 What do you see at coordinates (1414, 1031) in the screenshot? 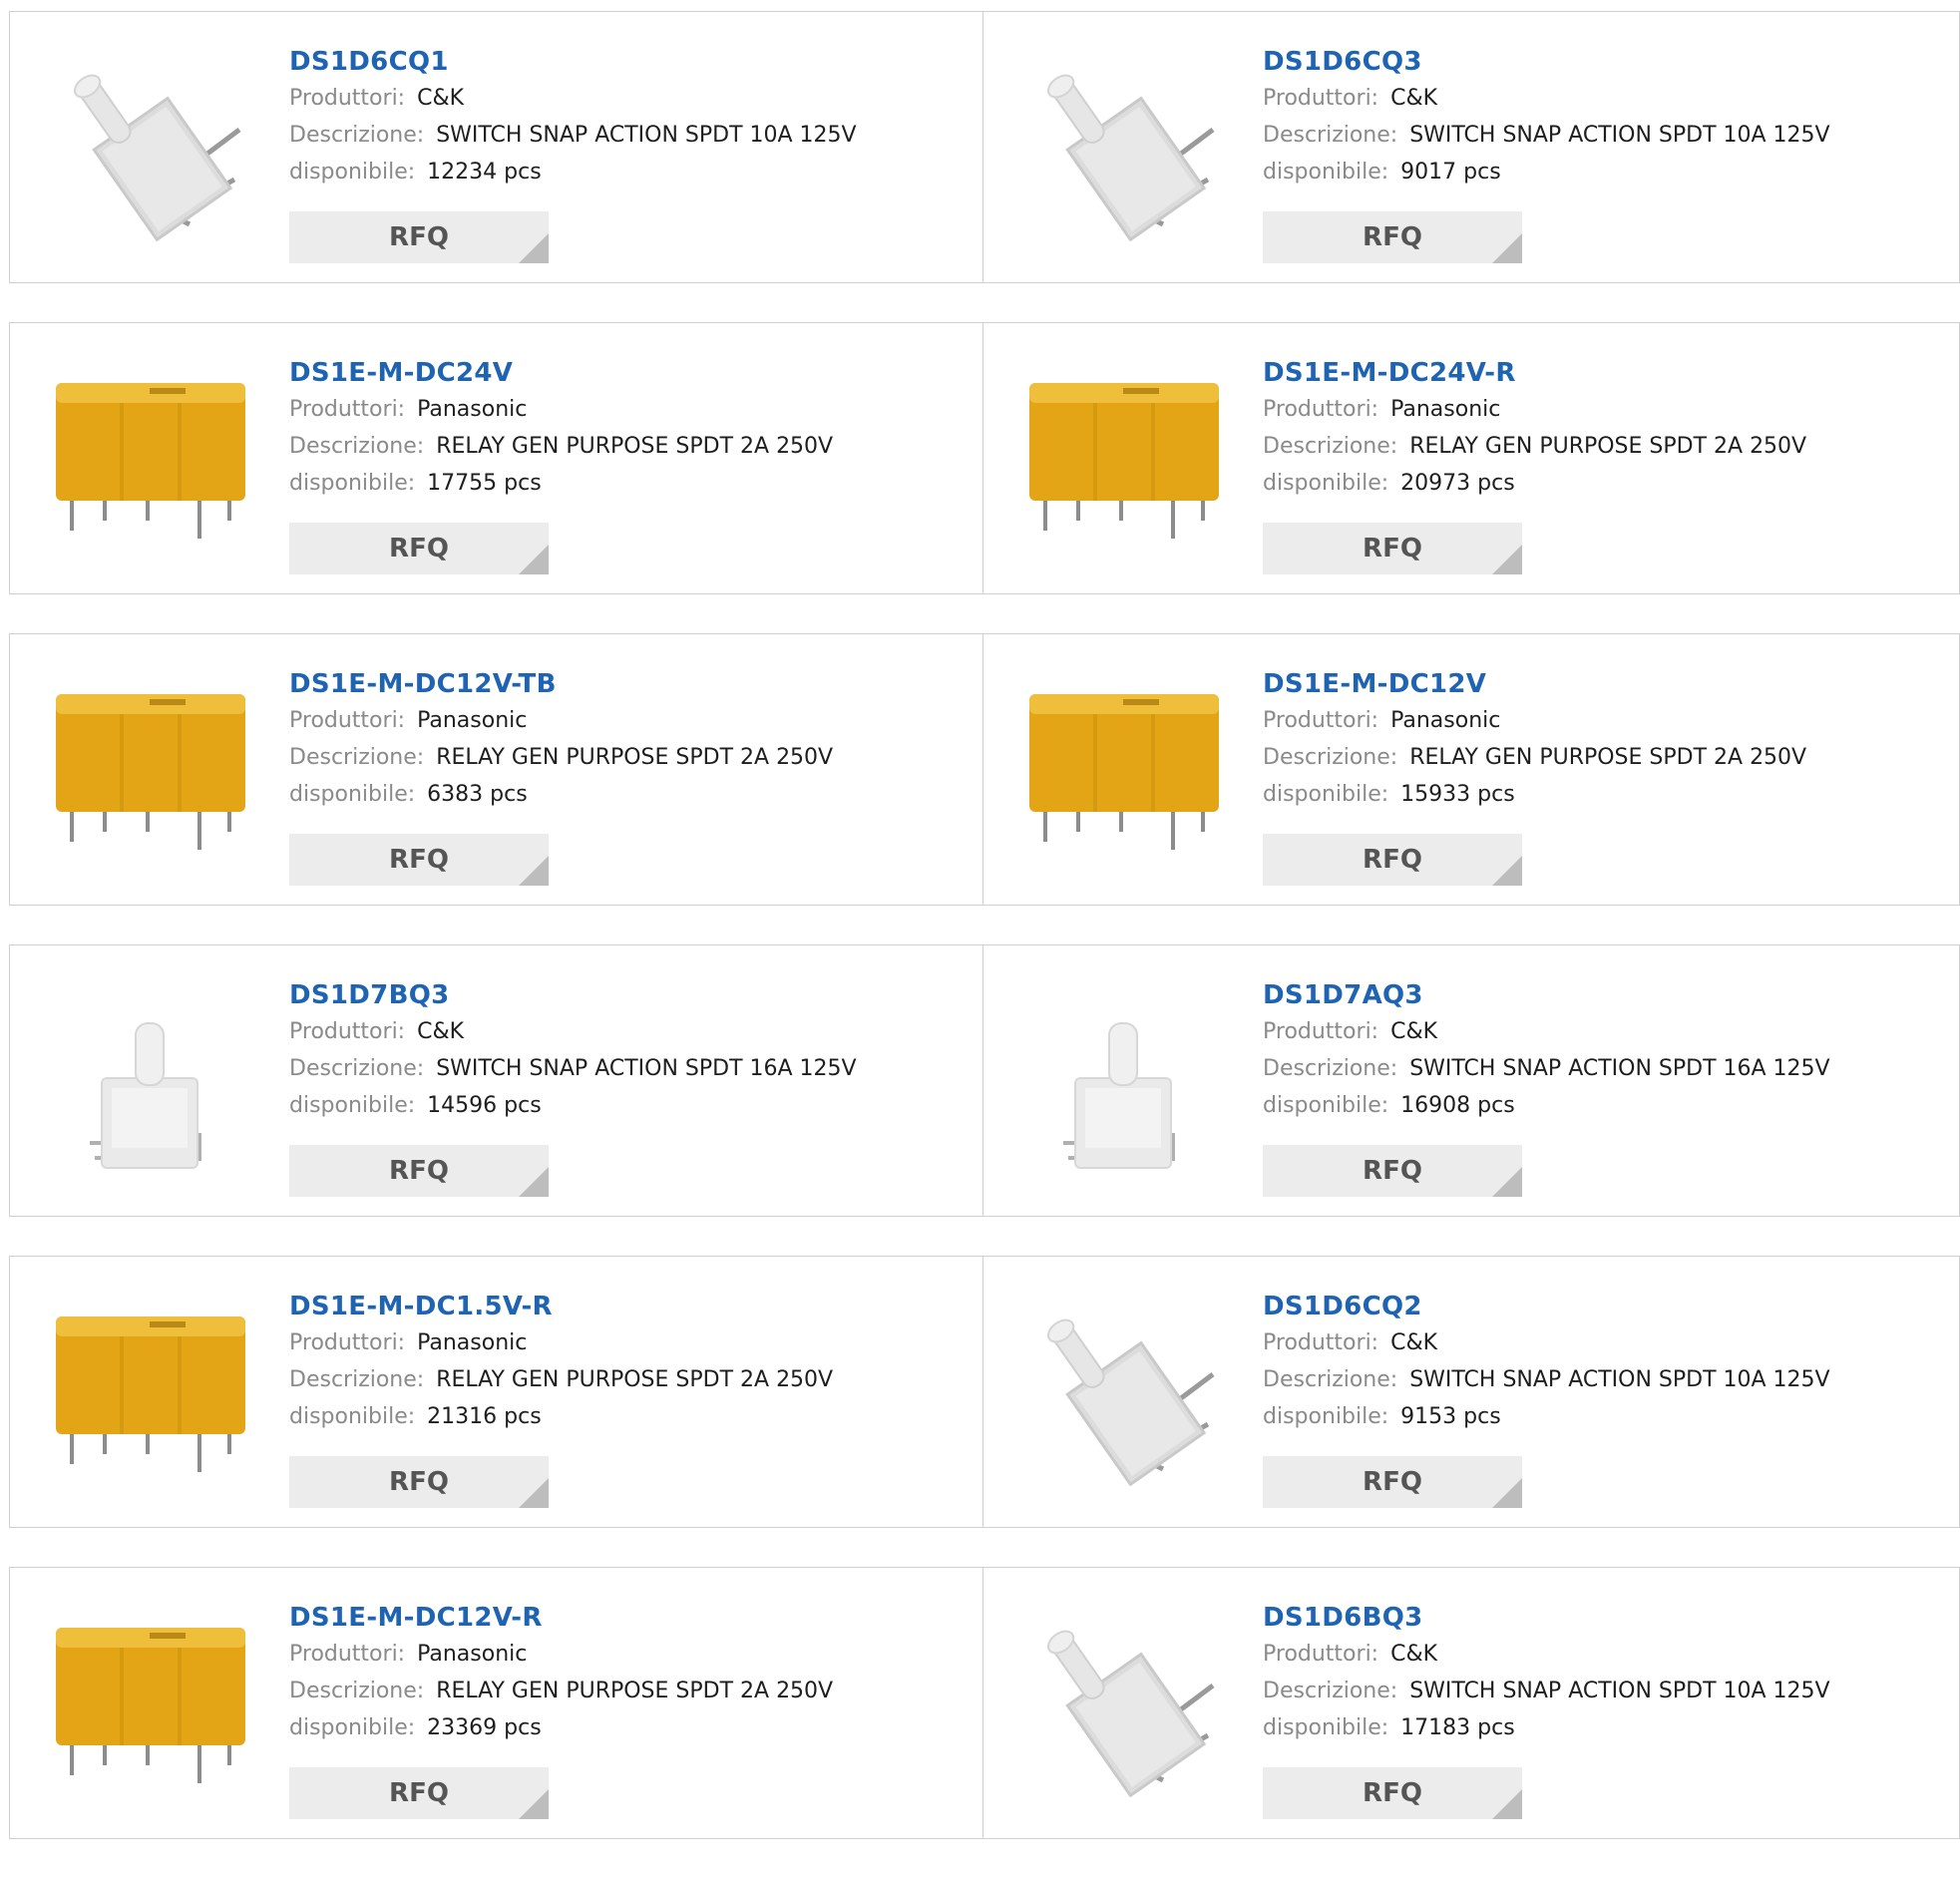
I see `manufacturer-value: C&K` at bounding box center [1414, 1031].